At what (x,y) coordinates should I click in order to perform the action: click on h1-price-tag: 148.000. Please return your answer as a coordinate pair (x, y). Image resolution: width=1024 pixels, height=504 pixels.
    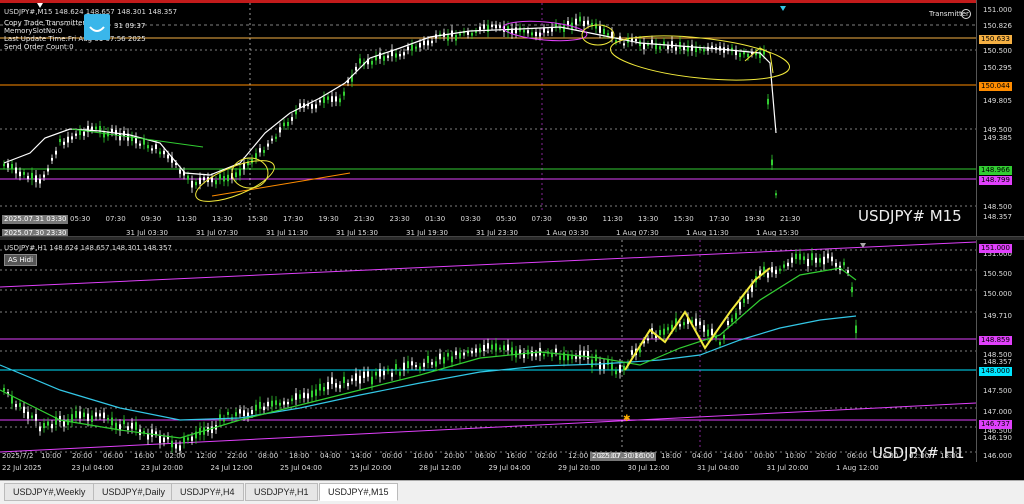
    Looking at the image, I should click on (995, 371).